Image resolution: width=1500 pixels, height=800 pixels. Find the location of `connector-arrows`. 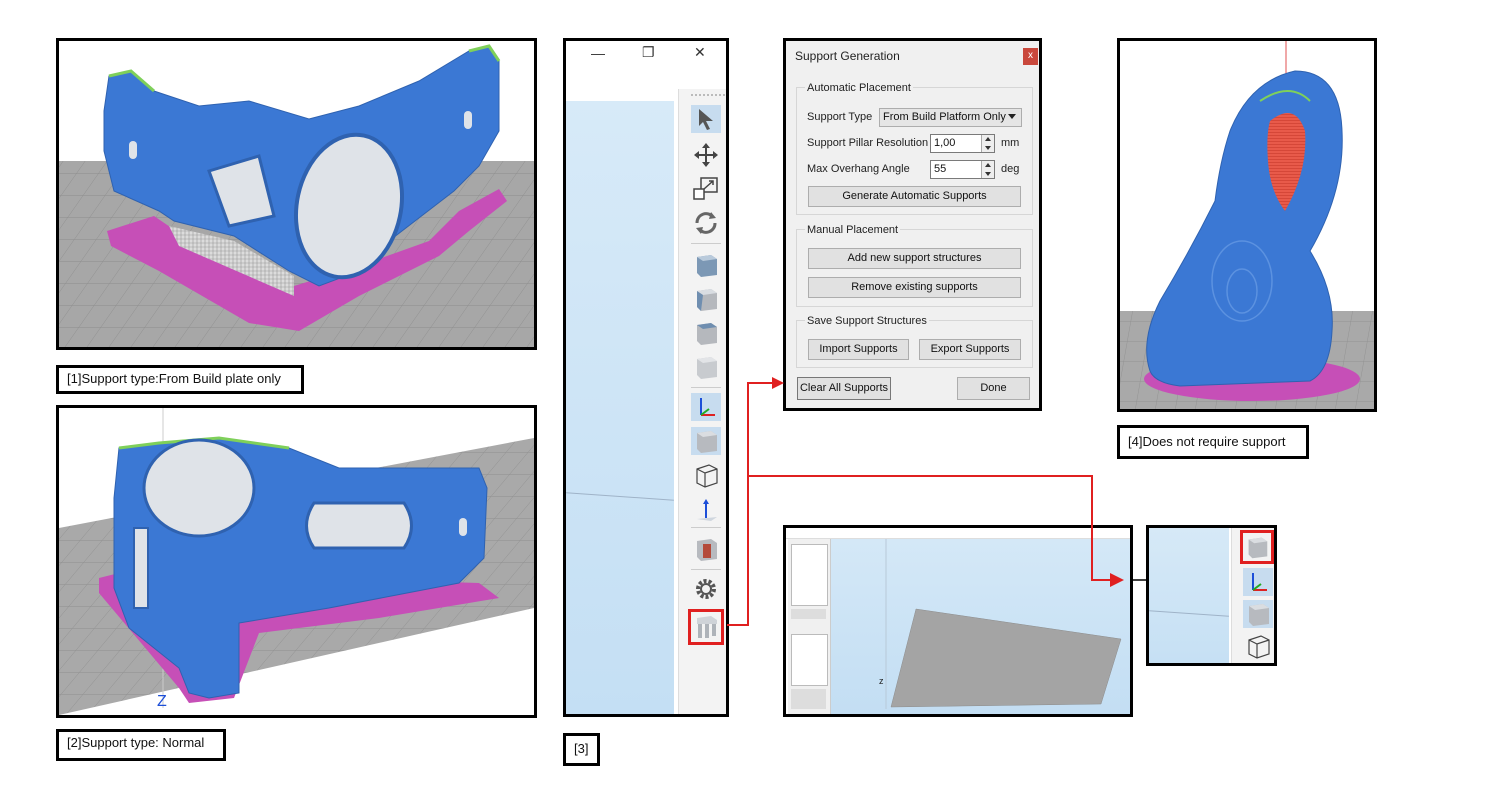

connector-arrows is located at coordinates (936, 501).